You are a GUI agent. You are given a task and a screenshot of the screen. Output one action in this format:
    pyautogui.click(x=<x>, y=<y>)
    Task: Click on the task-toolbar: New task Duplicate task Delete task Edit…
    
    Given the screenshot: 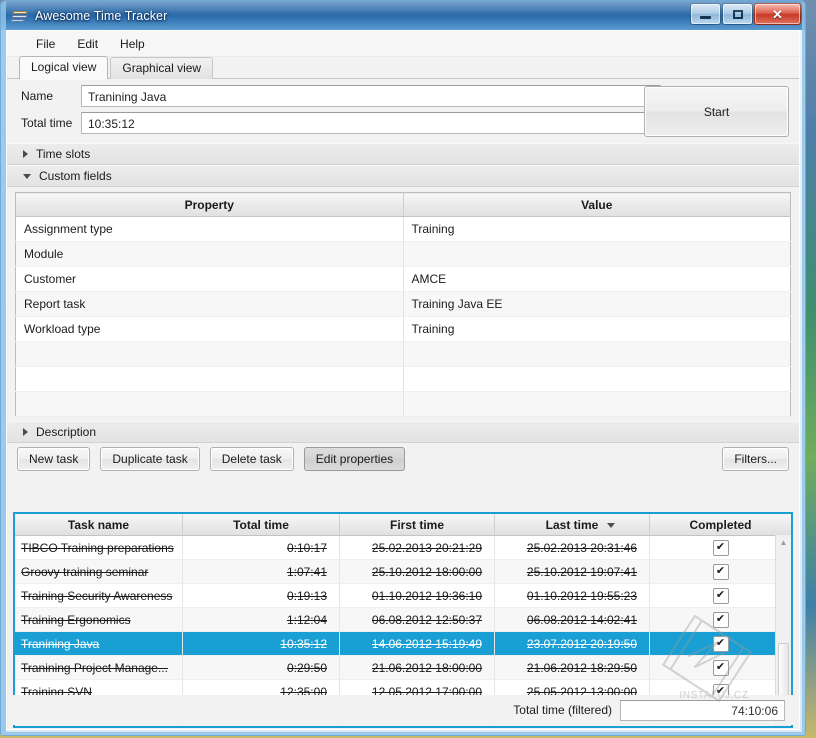 What is the action you would take?
    pyautogui.click(x=403, y=459)
    